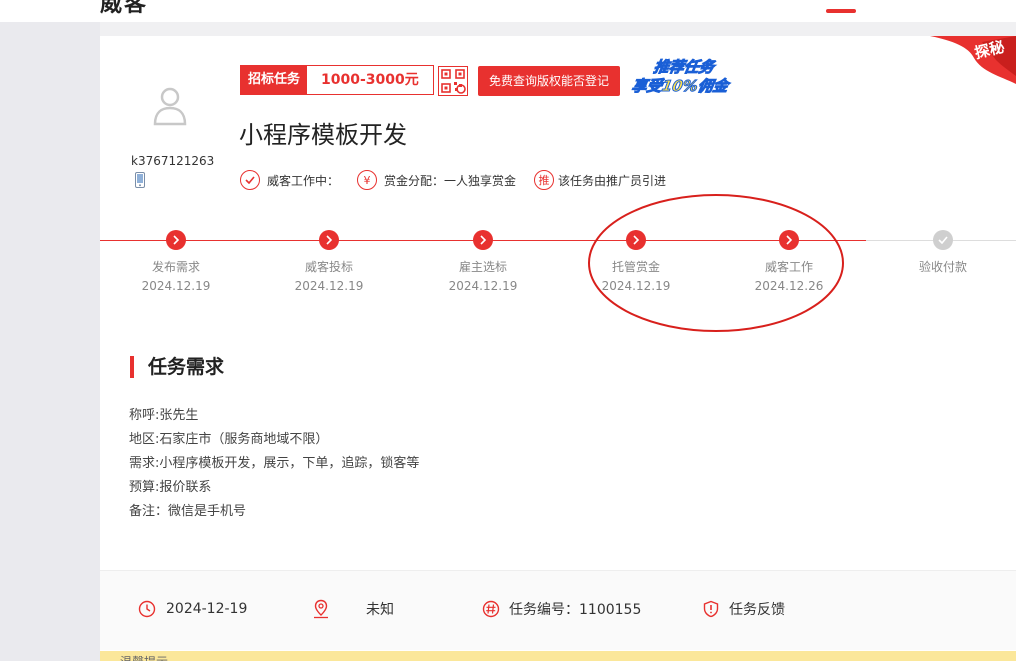 The width and height of the screenshot is (1016, 661). What do you see at coordinates (323, 135) in the screenshot?
I see `task-title: 小程序模板开发` at bounding box center [323, 135].